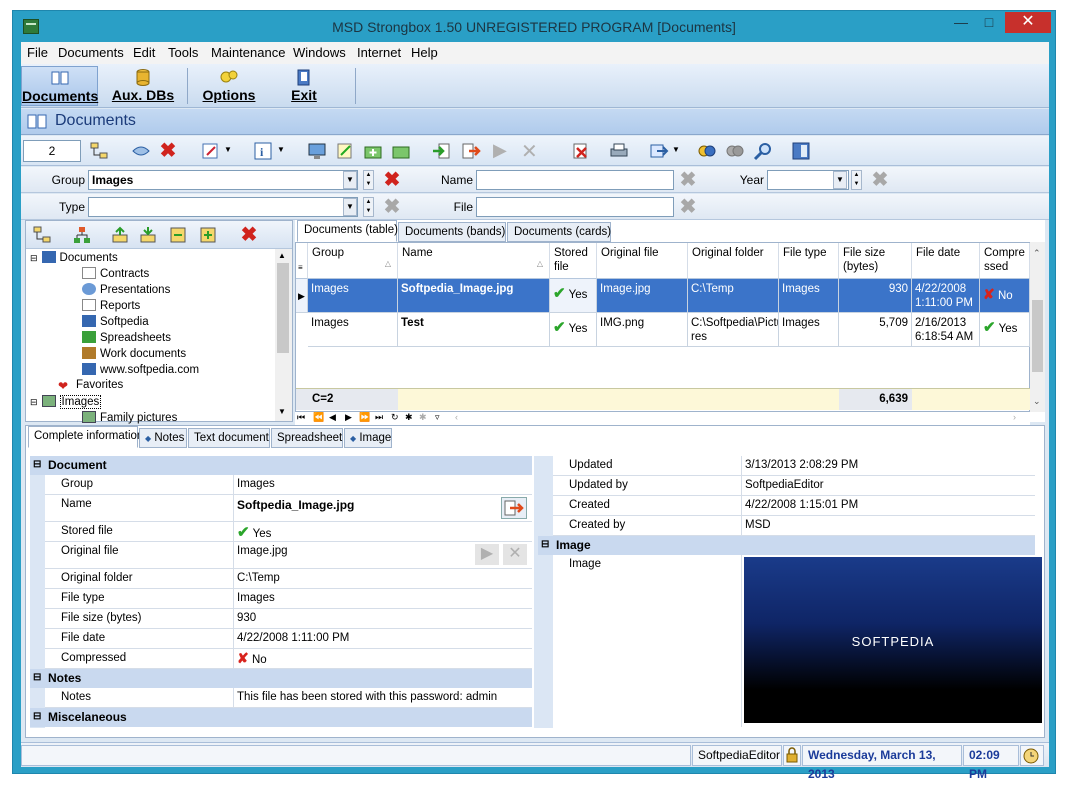 This screenshot has width=1075, height=793. What do you see at coordinates (168, 151) in the screenshot?
I see `delete-icon: ✖` at bounding box center [168, 151].